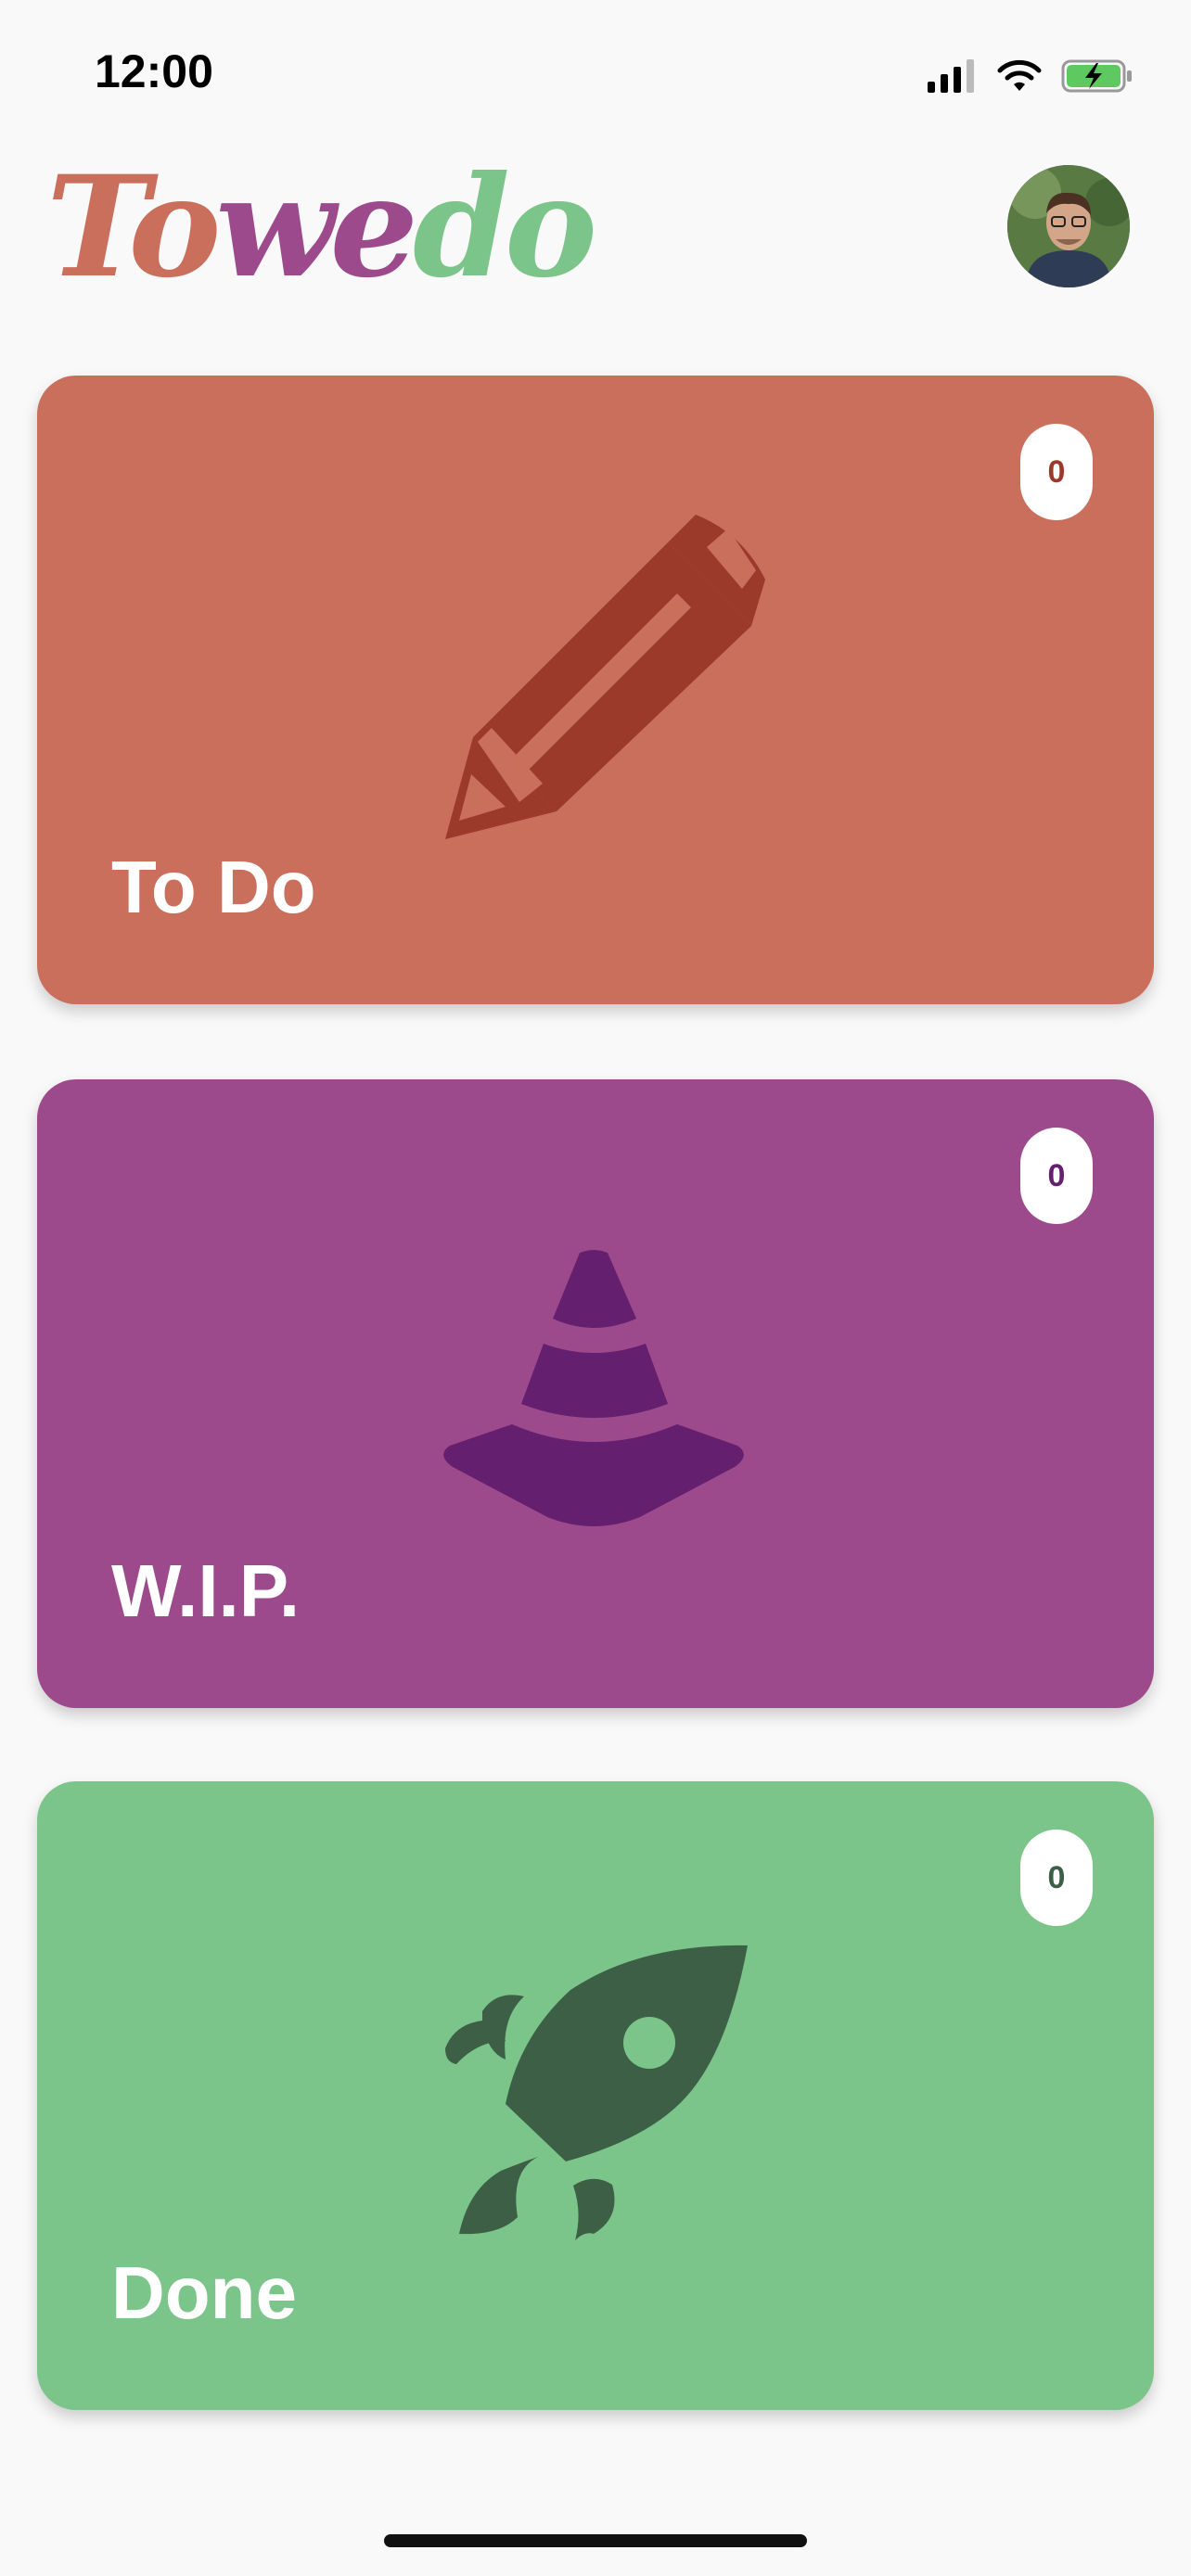 The width and height of the screenshot is (1191, 2576). I want to click on status-time: 12:00, so click(154, 71).